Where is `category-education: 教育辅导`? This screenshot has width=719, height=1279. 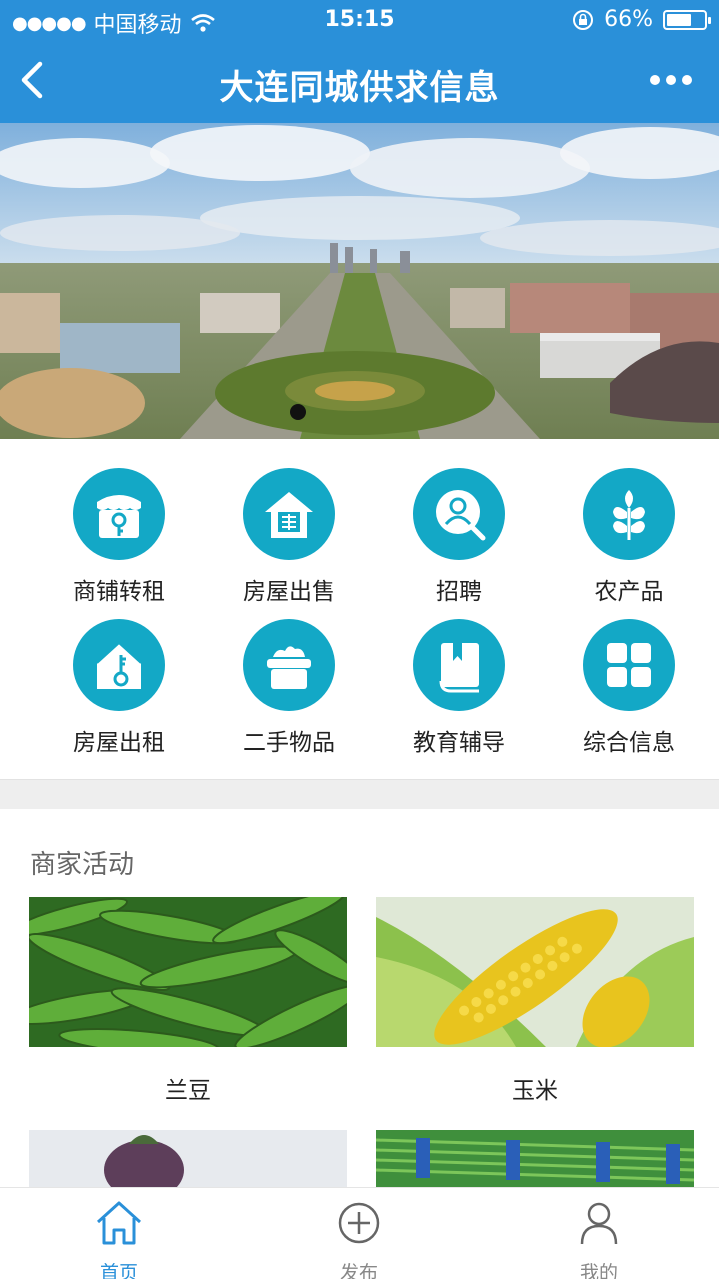
category-education: 教育辅导 is located at coordinates (459, 688).